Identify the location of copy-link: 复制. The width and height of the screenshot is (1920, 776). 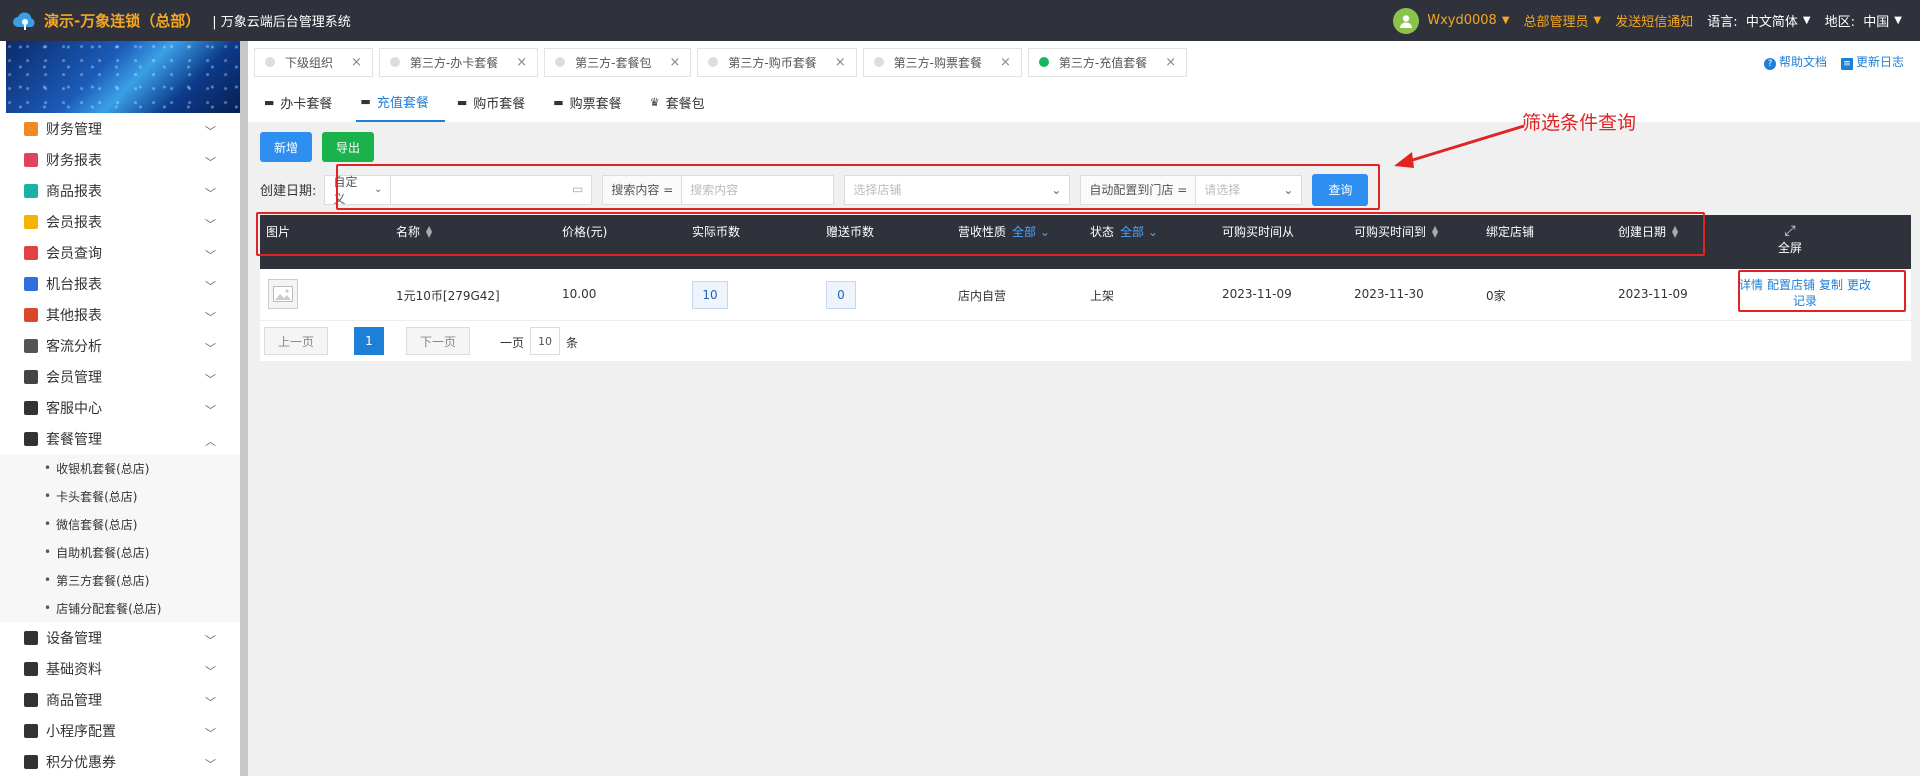
(1831, 285).